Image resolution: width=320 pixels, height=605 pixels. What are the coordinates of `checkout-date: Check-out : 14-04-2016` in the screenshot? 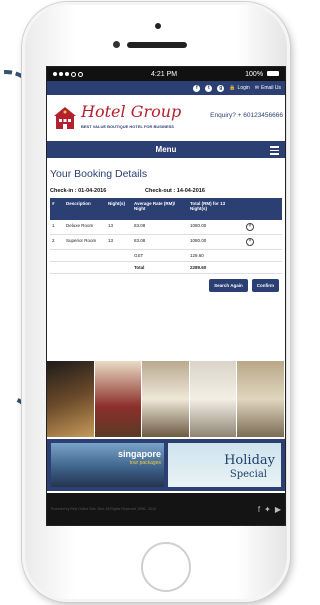 It's located at (175, 191).